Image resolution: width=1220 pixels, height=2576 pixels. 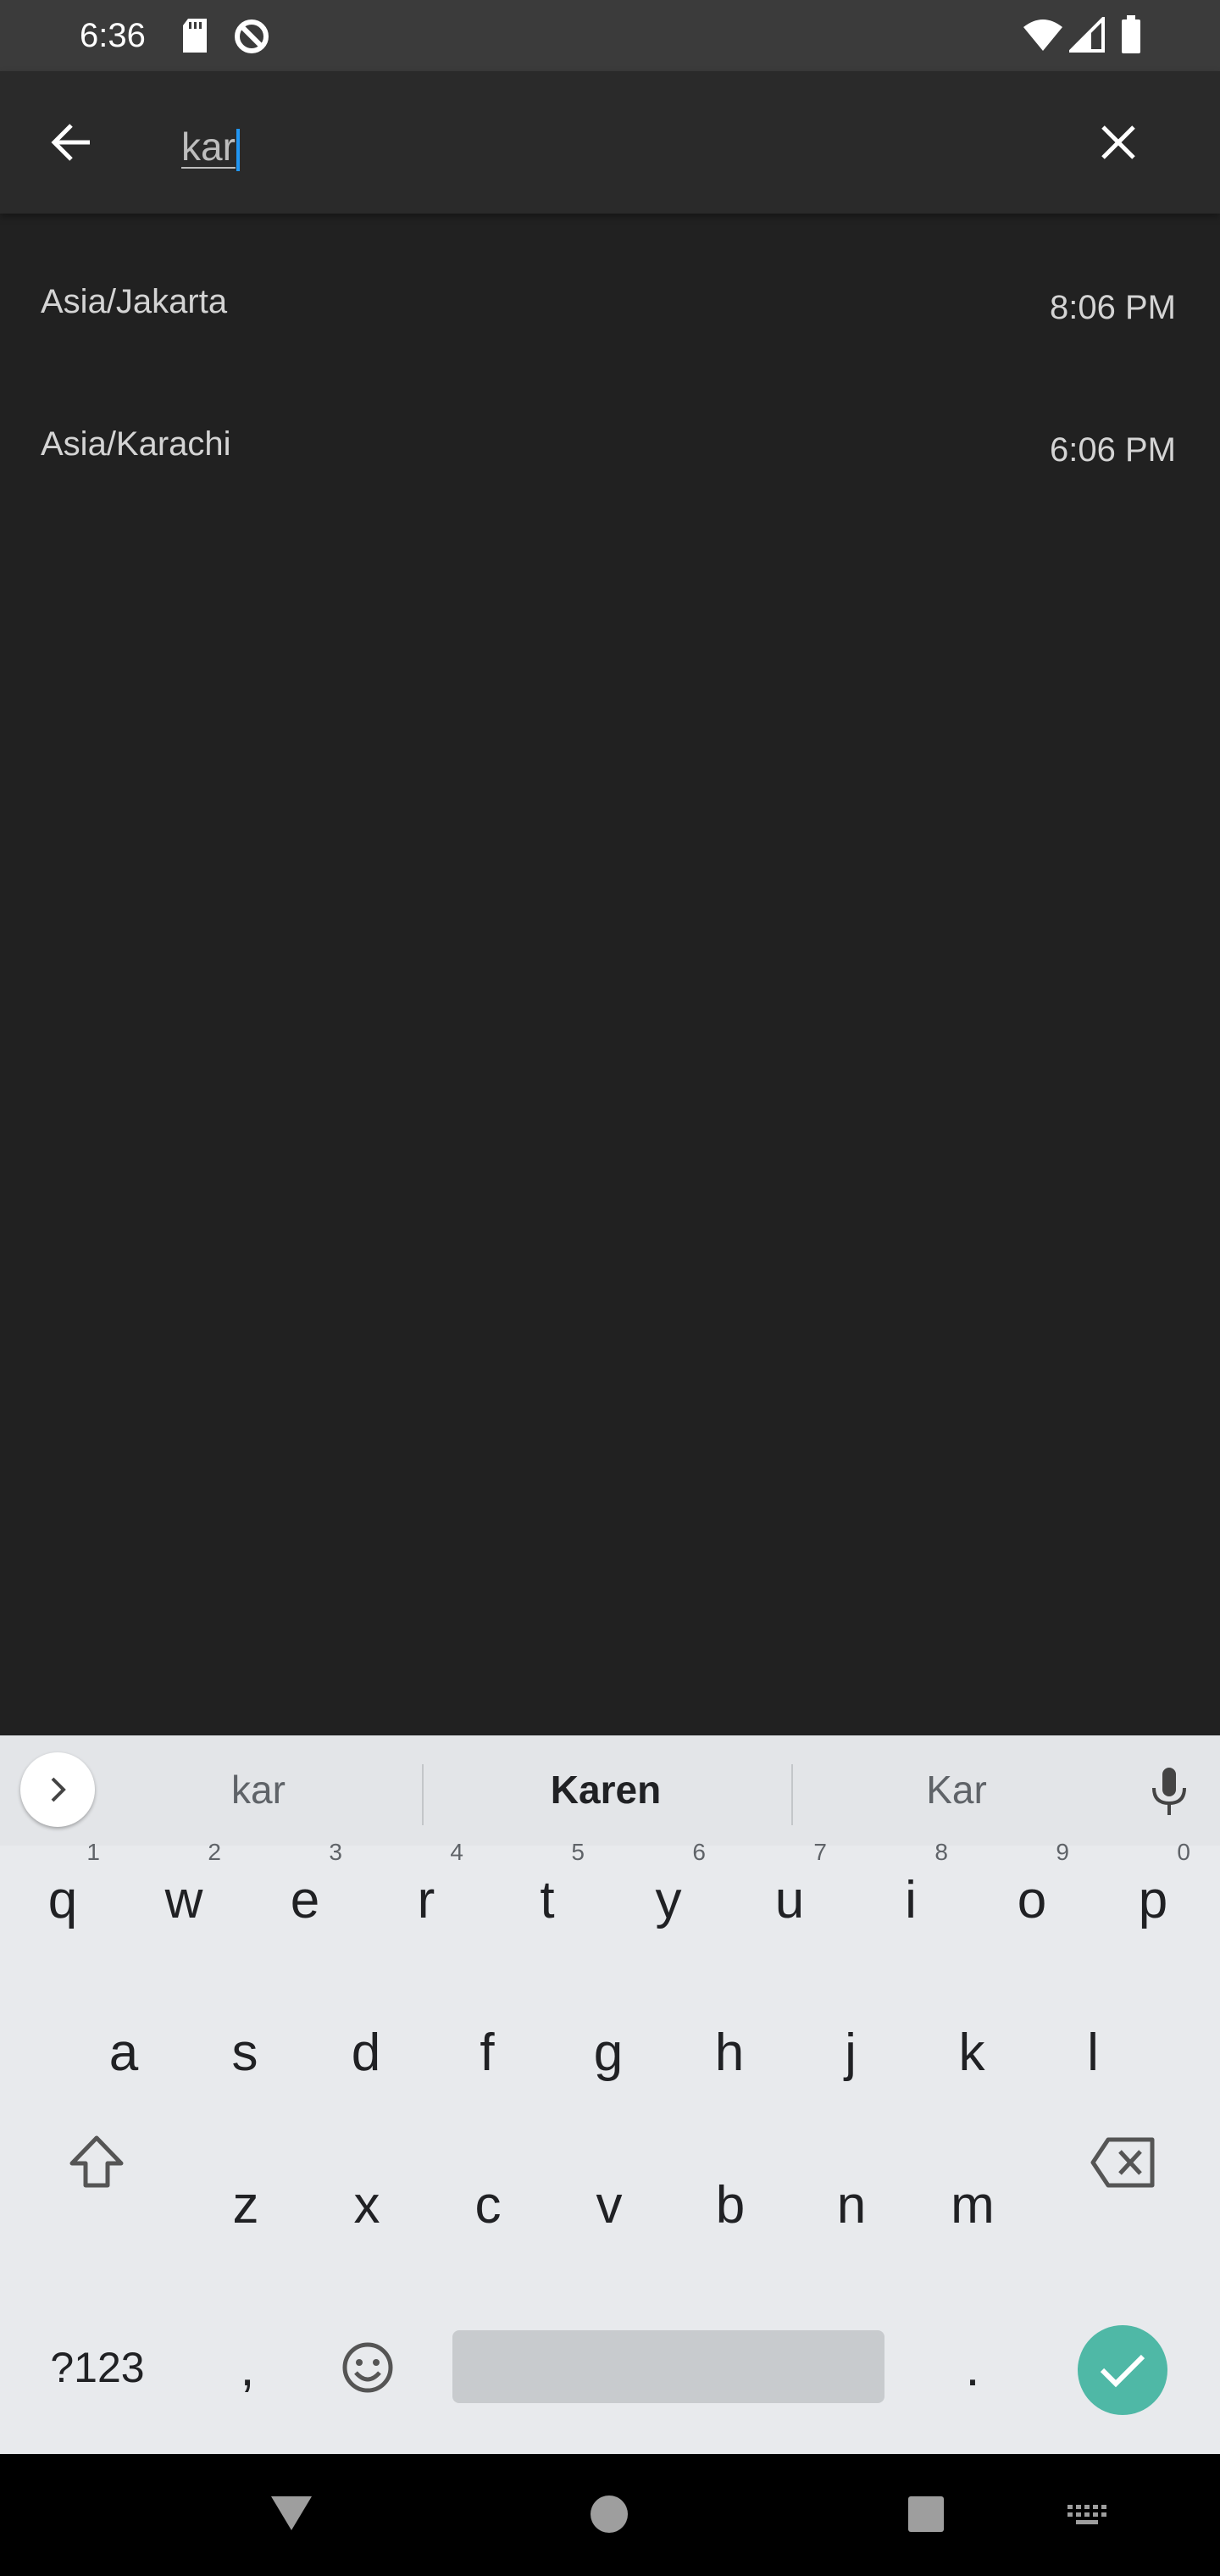 I want to click on timezone-time: 6:06 PM, so click(x=1113, y=450).